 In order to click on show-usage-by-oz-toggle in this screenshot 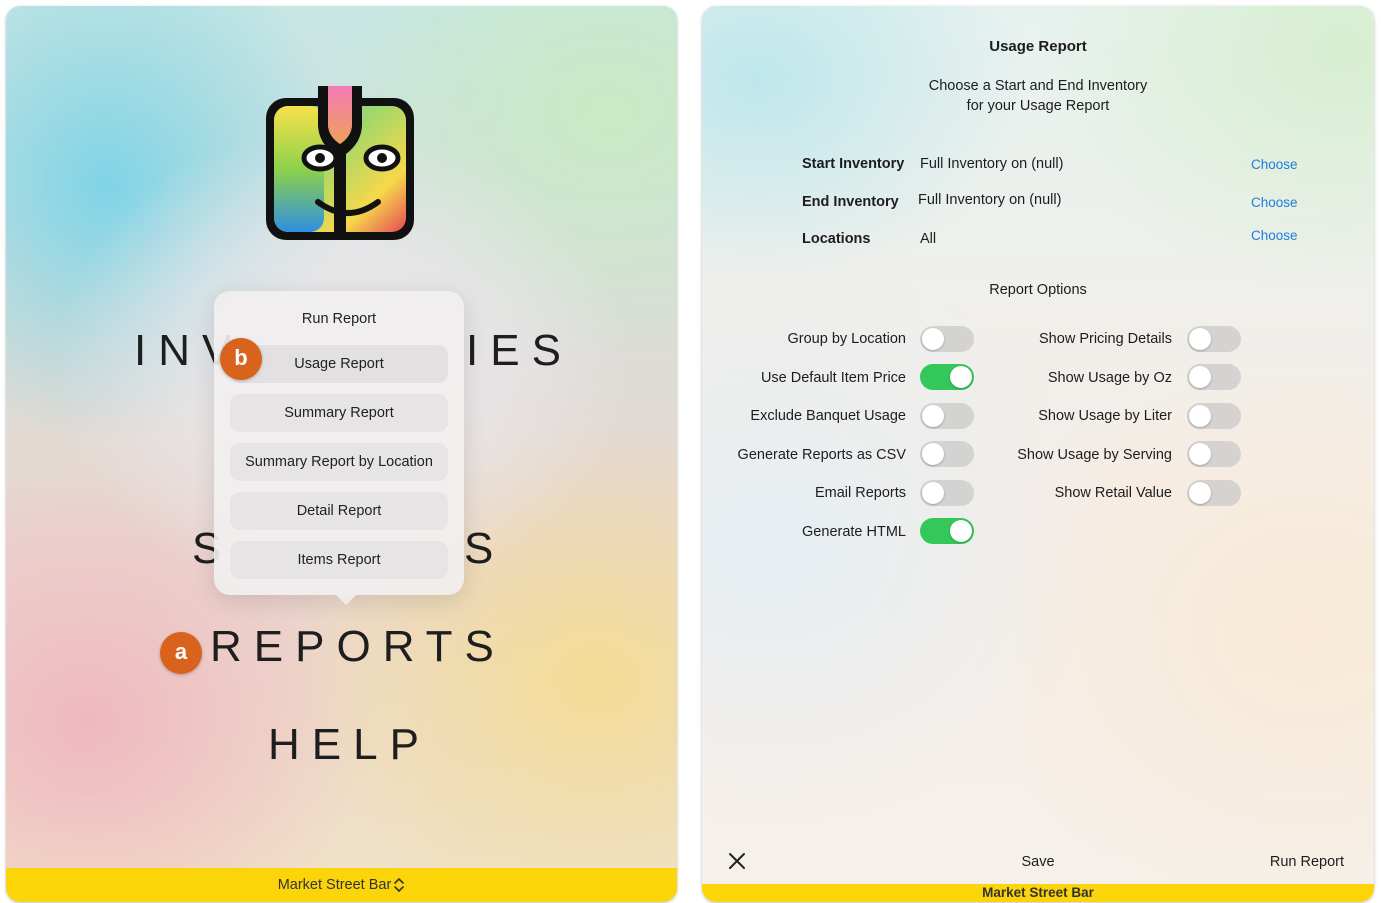, I will do `click(1214, 377)`.